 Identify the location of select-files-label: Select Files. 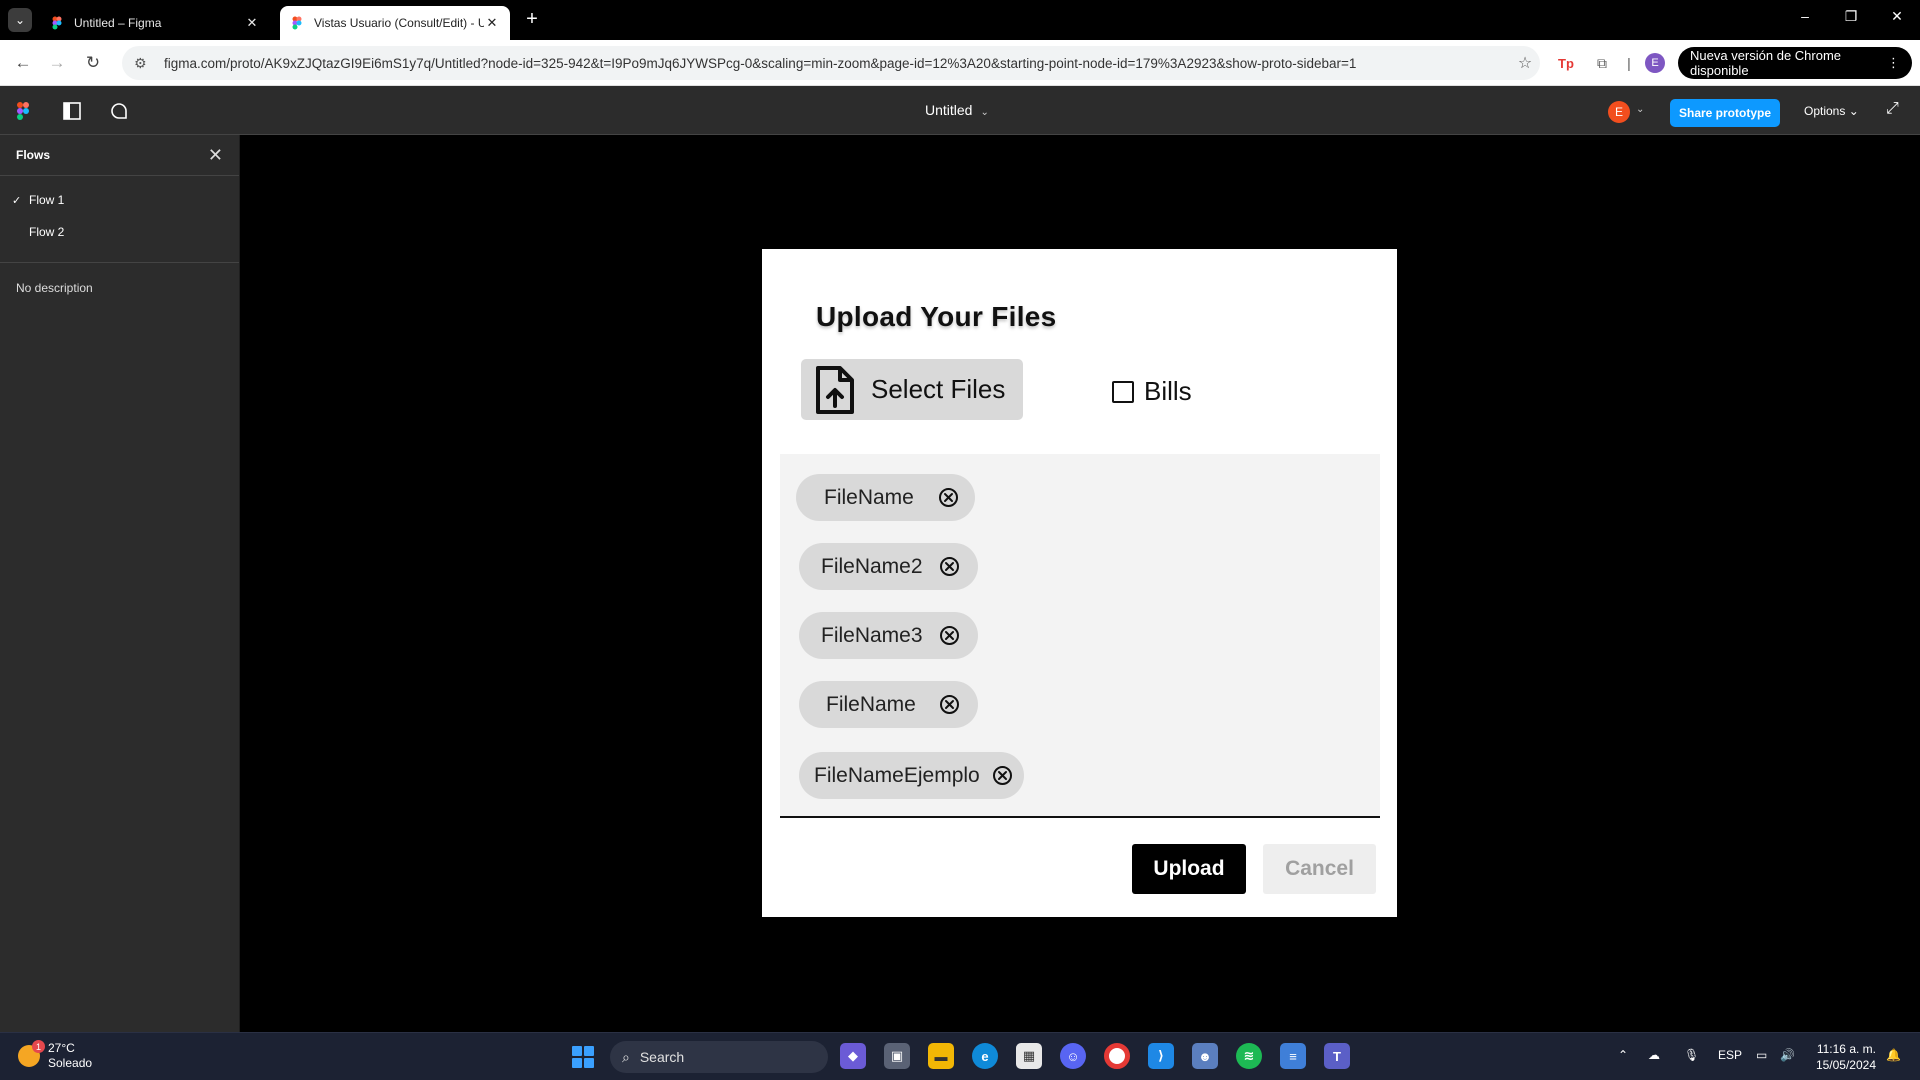
(938, 389).